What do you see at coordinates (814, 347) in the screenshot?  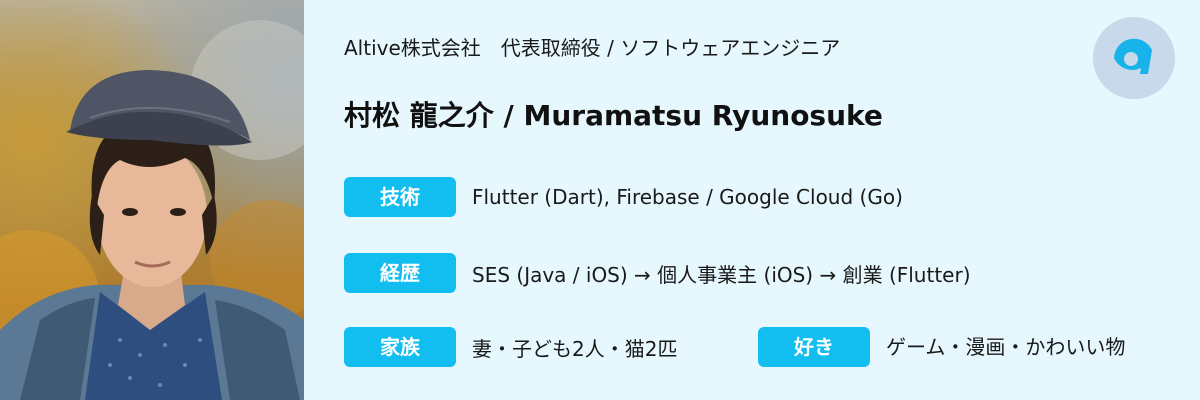 I see `likes-badge: 好き` at bounding box center [814, 347].